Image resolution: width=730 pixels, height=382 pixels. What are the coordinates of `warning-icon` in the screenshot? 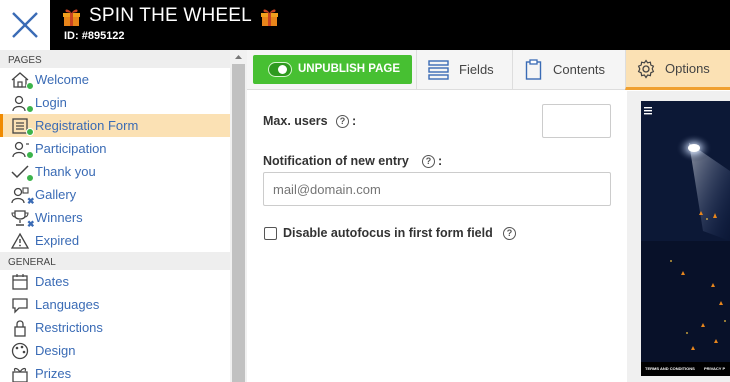 It's located at (20, 240).